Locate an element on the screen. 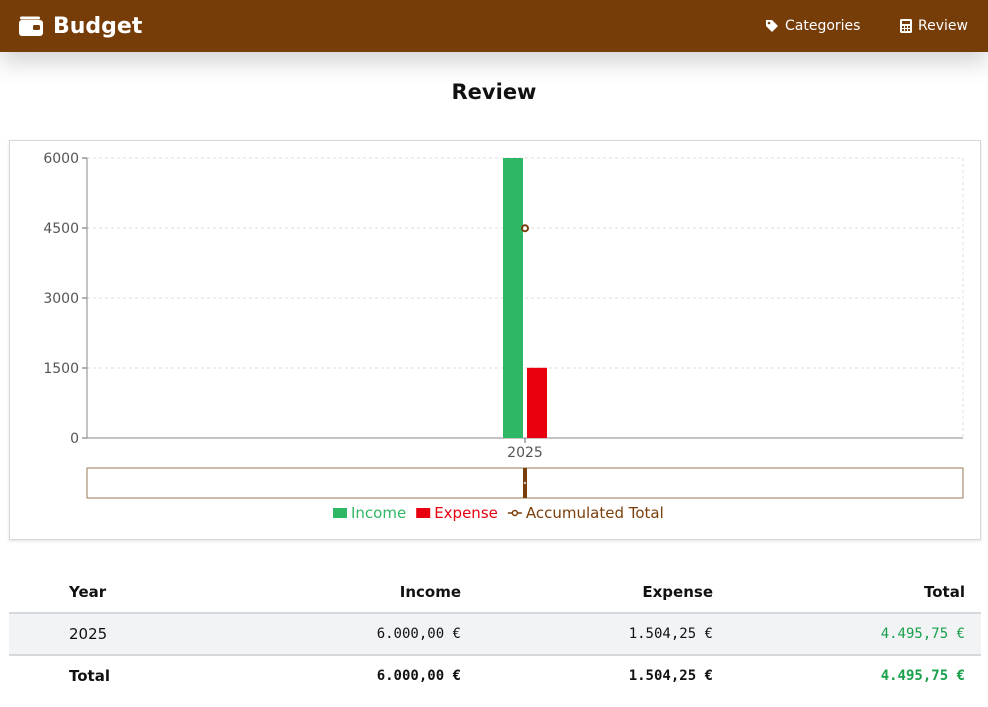  zoom-slider-grip is located at coordinates (525, 483).